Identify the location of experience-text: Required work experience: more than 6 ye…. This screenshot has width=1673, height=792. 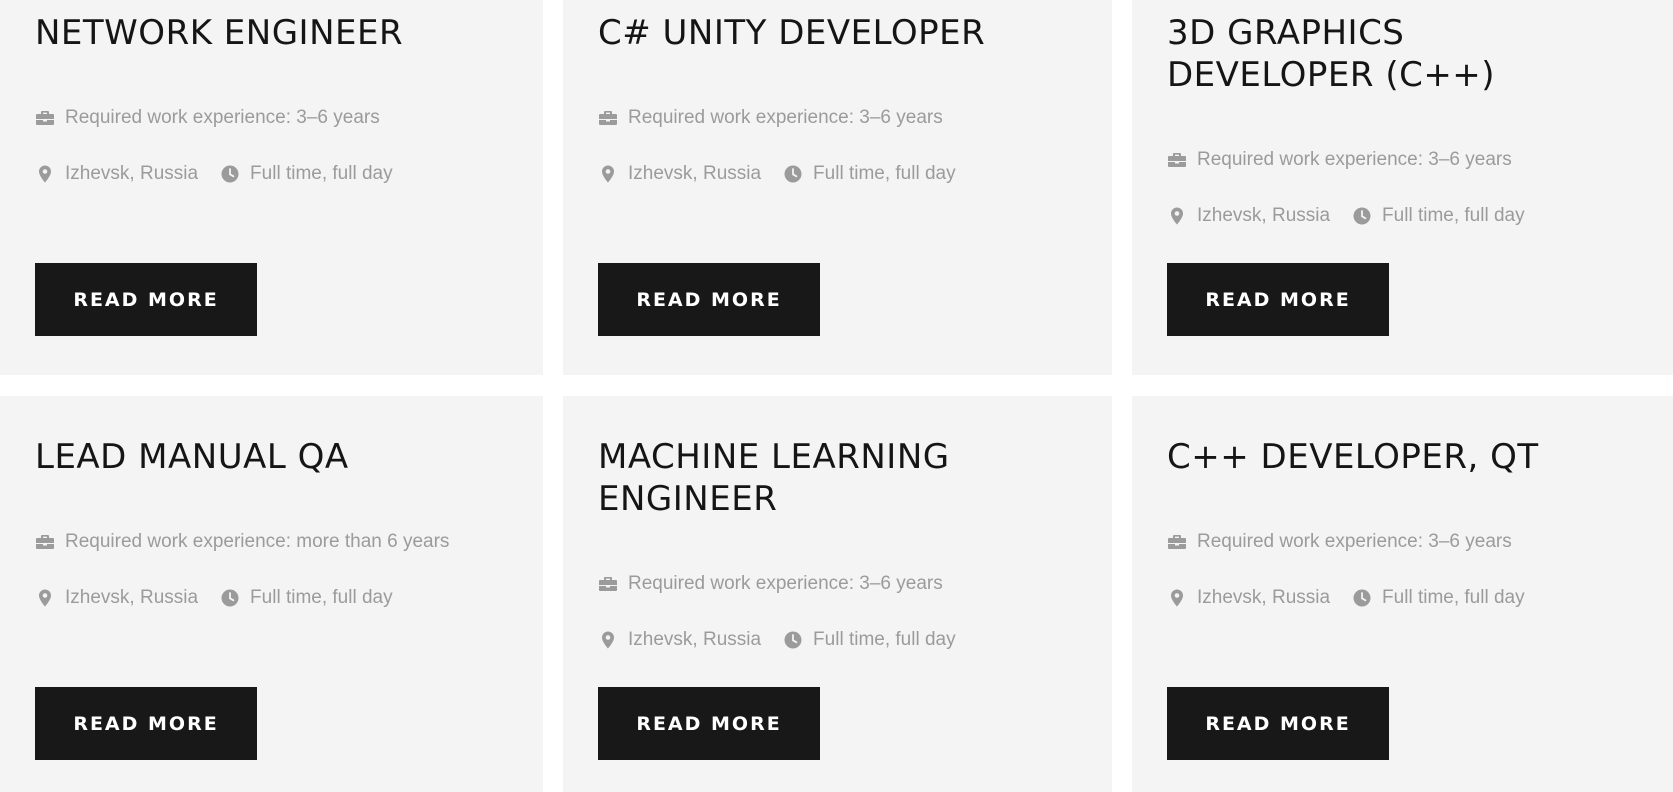
(257, 541).